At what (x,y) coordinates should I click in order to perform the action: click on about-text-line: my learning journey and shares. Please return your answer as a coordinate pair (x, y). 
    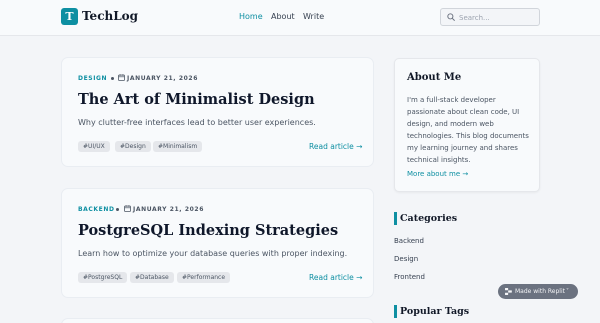
    Looking at the image, I should click on (462, 148).